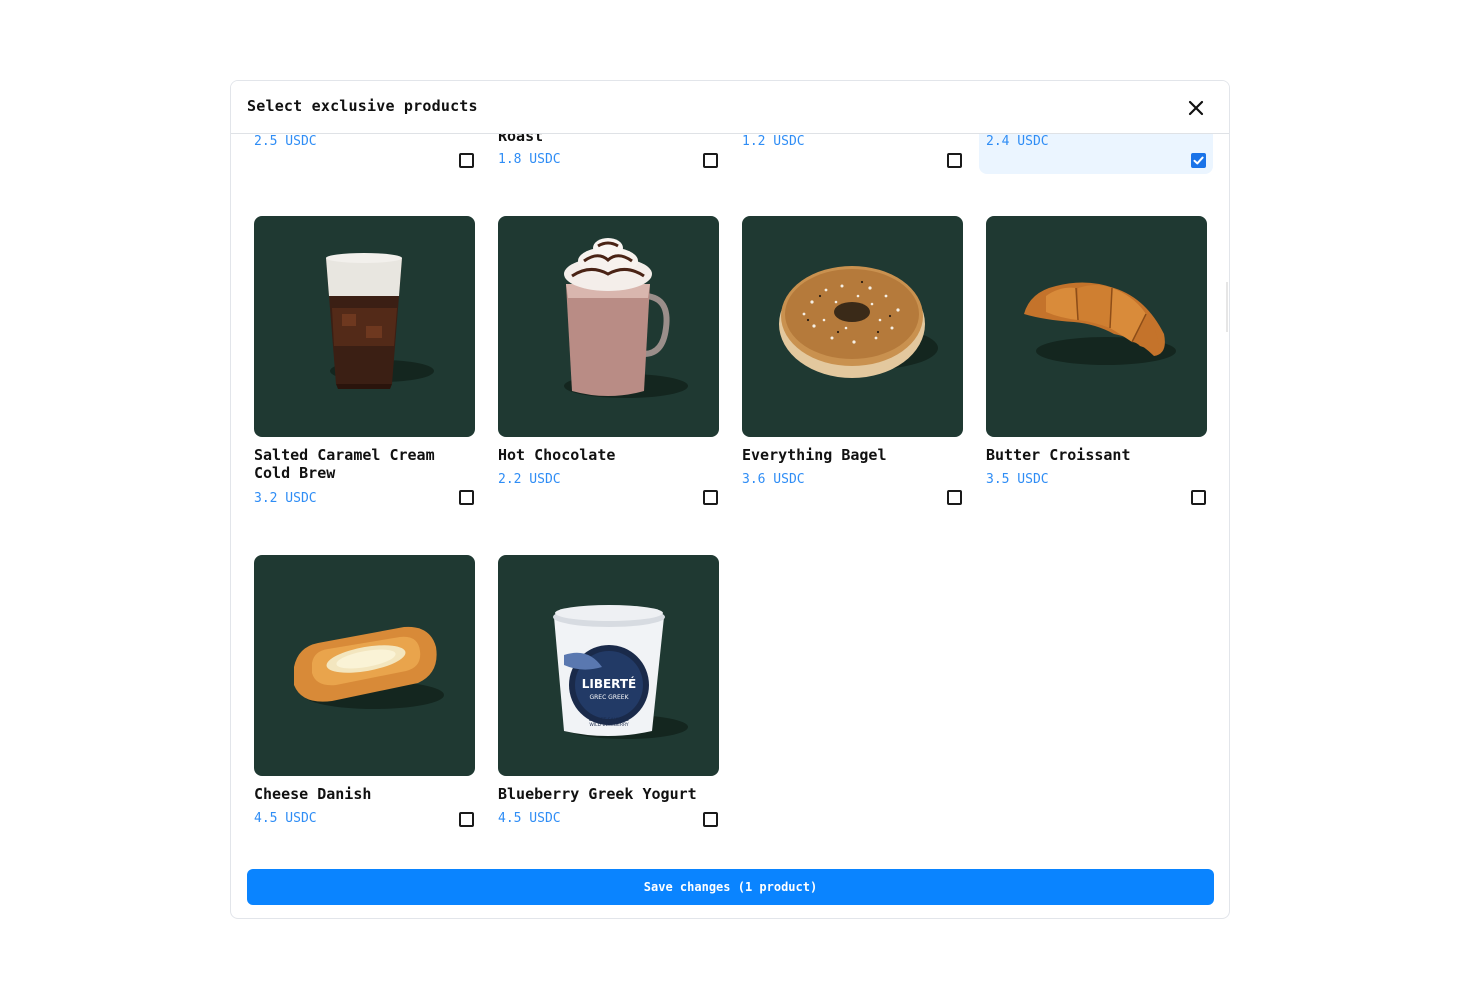 This screenshot has width=1460, height=1000. I want to click on product-card: Butter Croissant 3.5 USDC, so click(1096, 366).